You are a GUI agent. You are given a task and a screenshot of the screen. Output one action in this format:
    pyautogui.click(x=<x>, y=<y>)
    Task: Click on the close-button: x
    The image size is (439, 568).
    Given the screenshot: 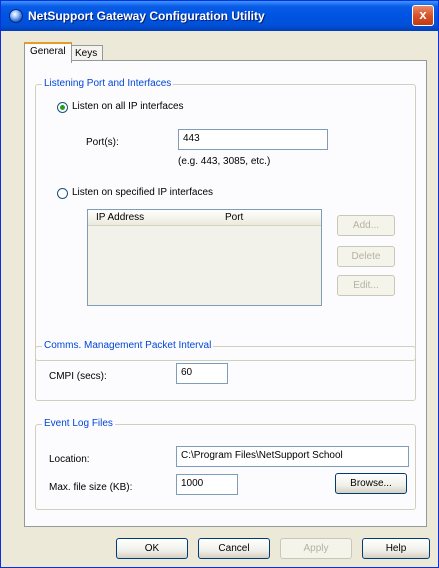 What is the action you would take?
    pyautogui.click(x=423, y=15)
    